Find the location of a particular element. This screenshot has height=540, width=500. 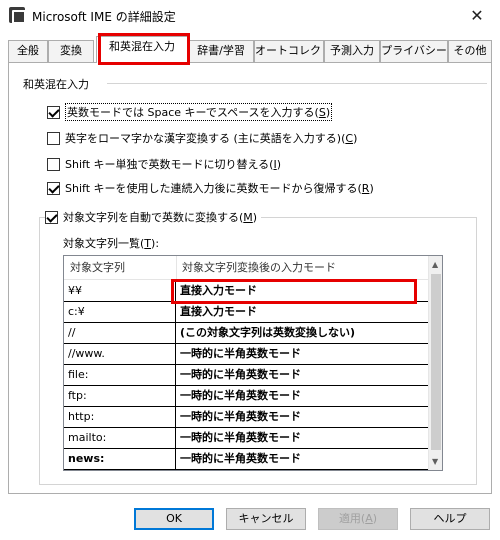

table-row: file: 一時的に半角英数モード is located at coordinates (246, 375).